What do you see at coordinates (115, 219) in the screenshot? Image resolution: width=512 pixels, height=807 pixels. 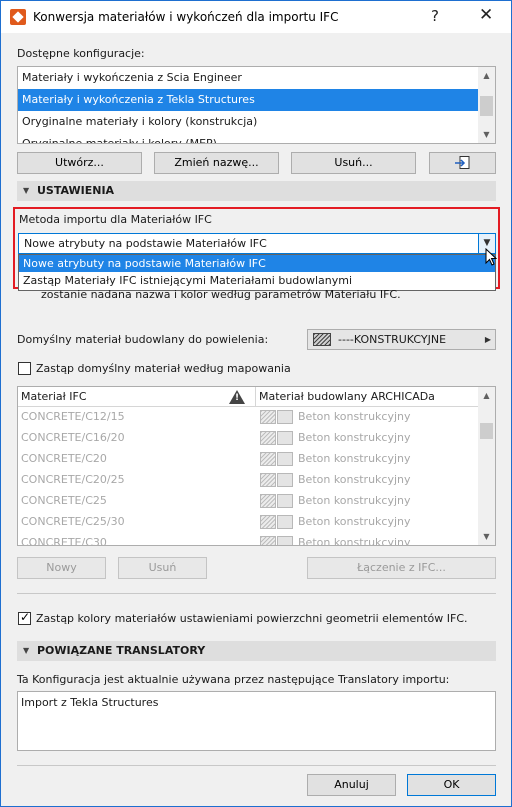 I see `method-label: Metoda importu dla Materiałów IFC` at bounding box center [115, 219].